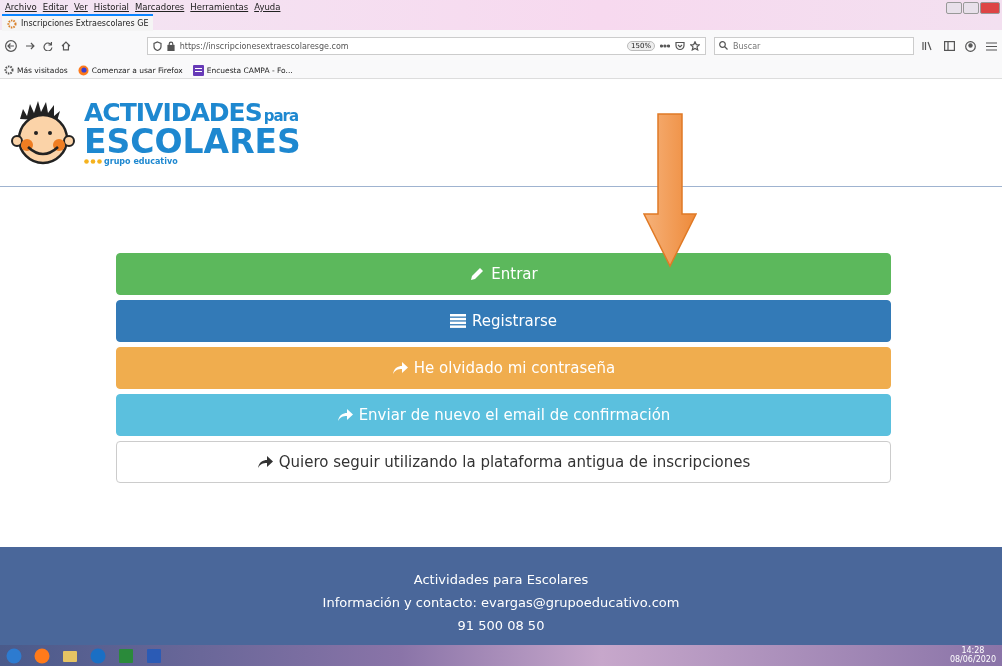 This screenshot has width=1002, height=666. What do you see at coordinates (501, 579) in the screenshot?
I see `footer-text: Actividades para Escolares` at bounding box center [501, 579].